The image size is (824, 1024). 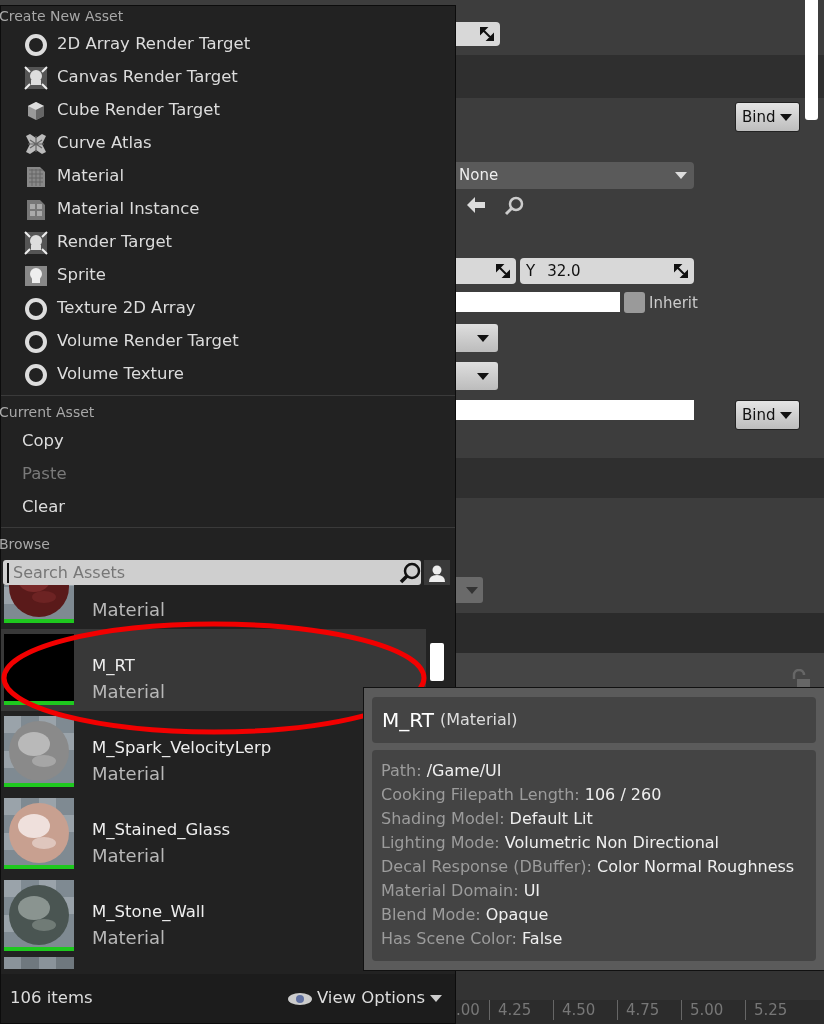 I want to click on asset-name: M_Stone_Wall, so click(x=148, y=912).